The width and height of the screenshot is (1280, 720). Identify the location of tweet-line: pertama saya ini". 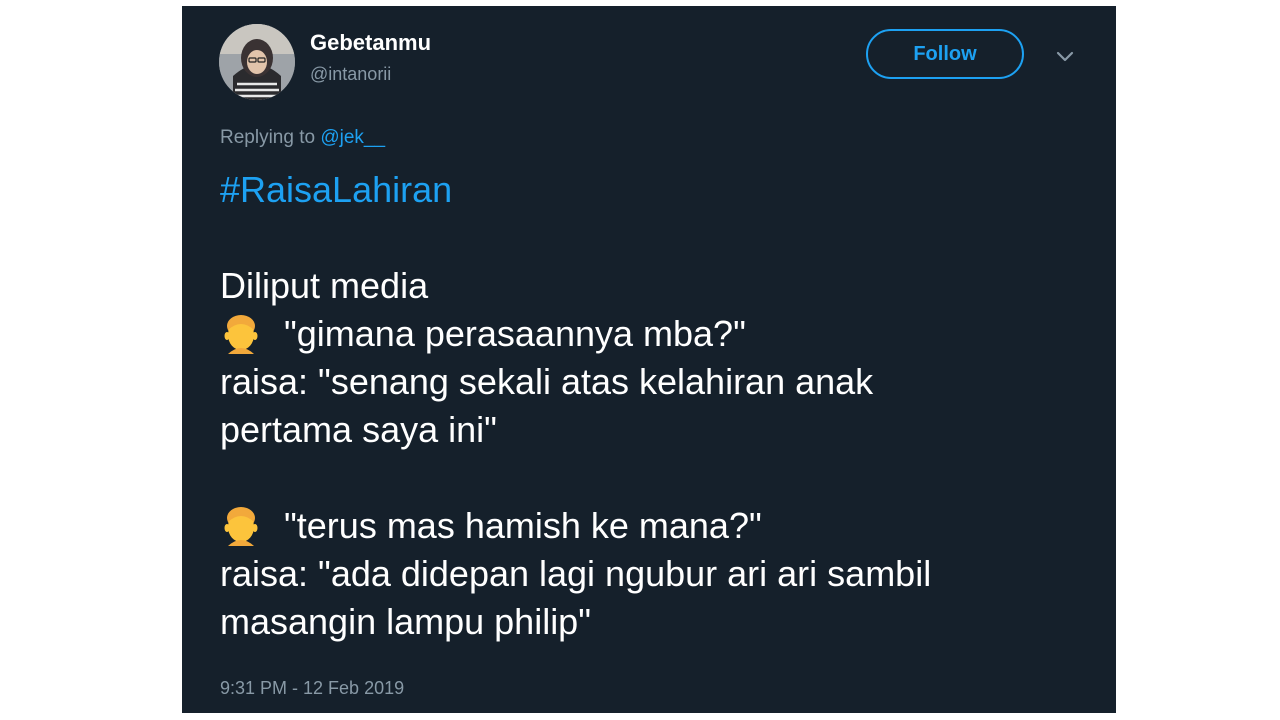
(358, 429).